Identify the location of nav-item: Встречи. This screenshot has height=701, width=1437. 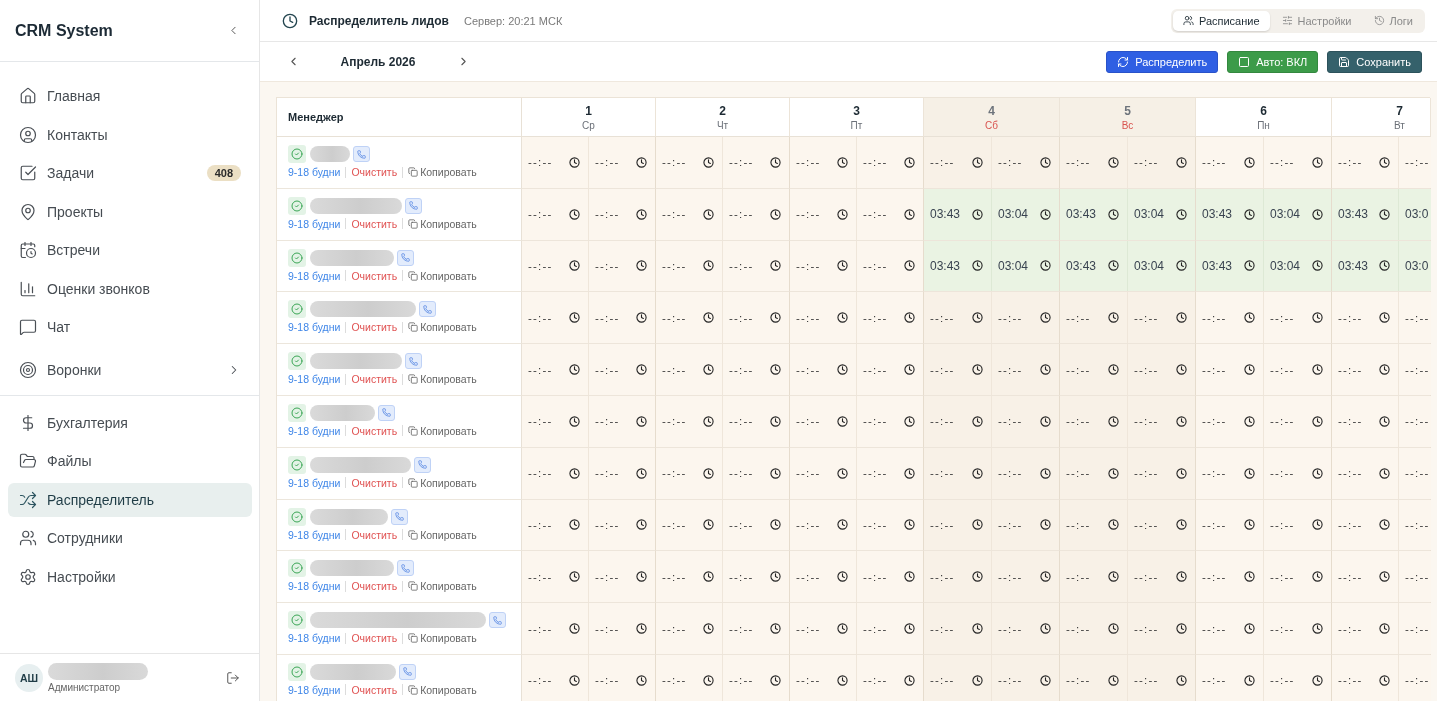
(130, 250).